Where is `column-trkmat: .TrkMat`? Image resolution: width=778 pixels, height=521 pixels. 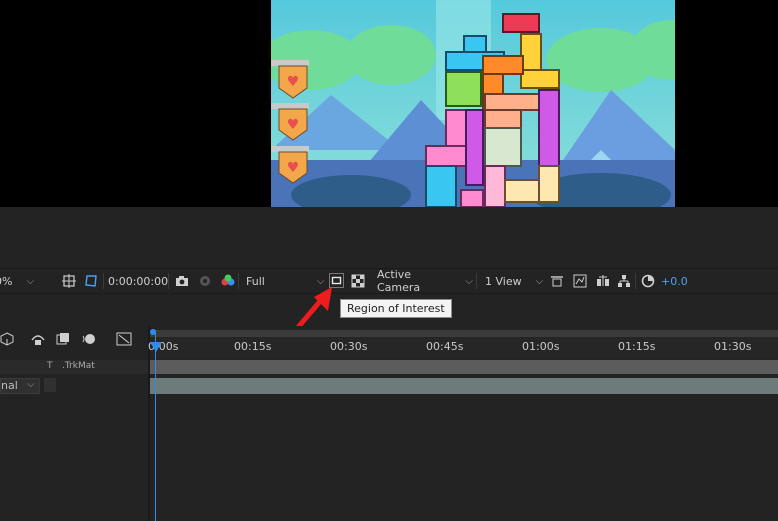
column-trkmat: .TrkMat is located at coordinates (78, 366).